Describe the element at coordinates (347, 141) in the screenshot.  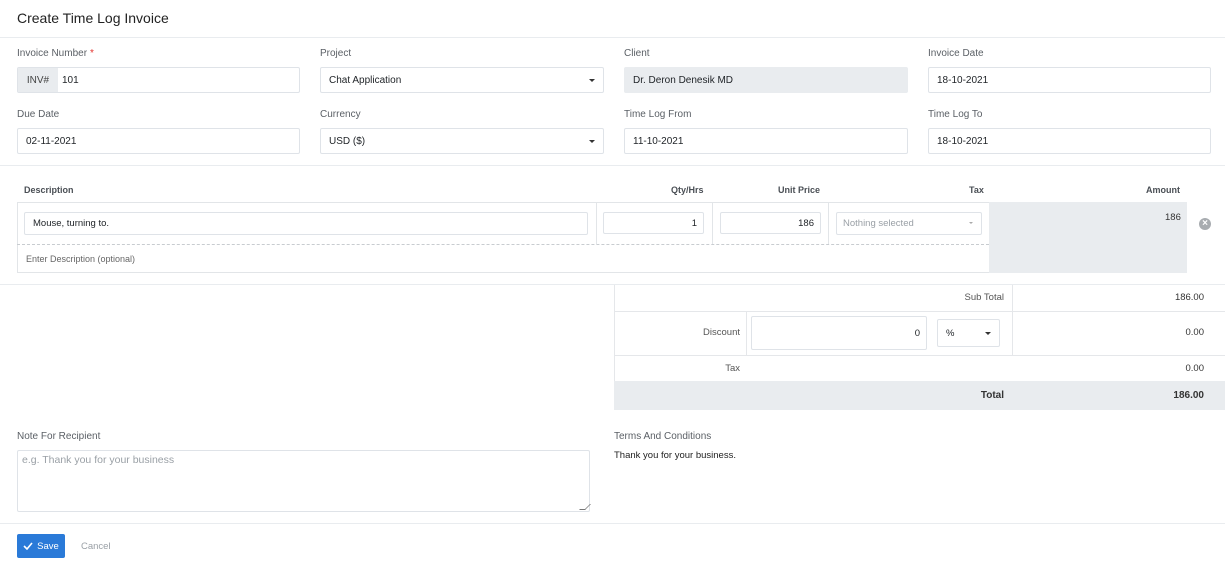
I see `currency-value: USD ($)` at that location.